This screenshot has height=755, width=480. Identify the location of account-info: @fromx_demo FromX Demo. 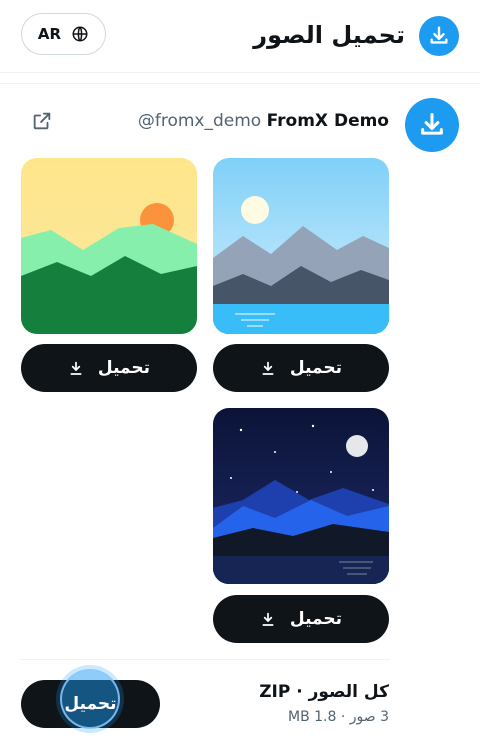
(263, 121).